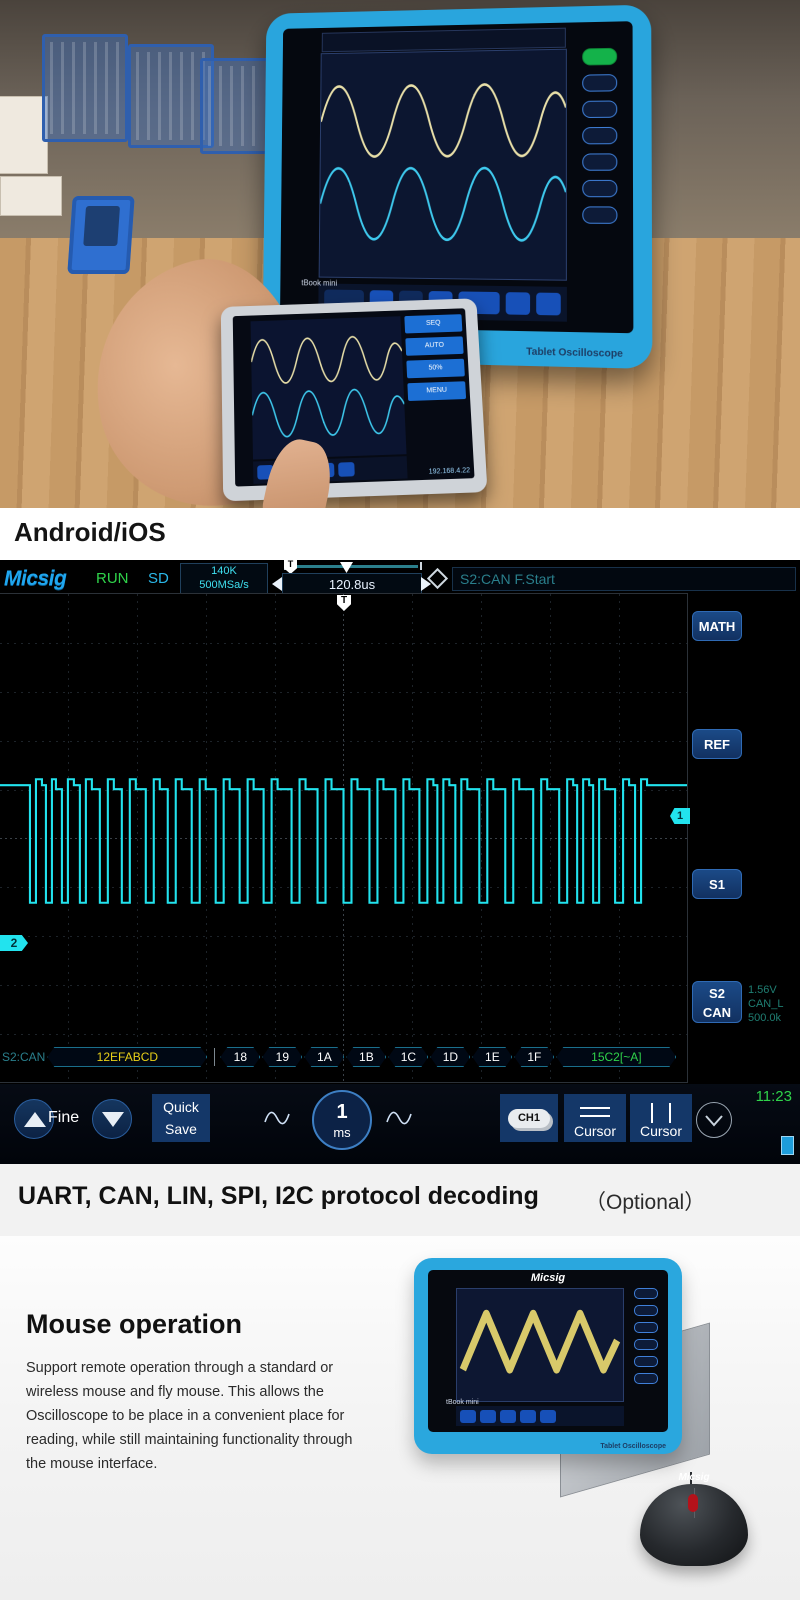 This screenshot has height=1600, width=800. I want to click on vertical-cursor-button: Cursor, so click(661, 1118).